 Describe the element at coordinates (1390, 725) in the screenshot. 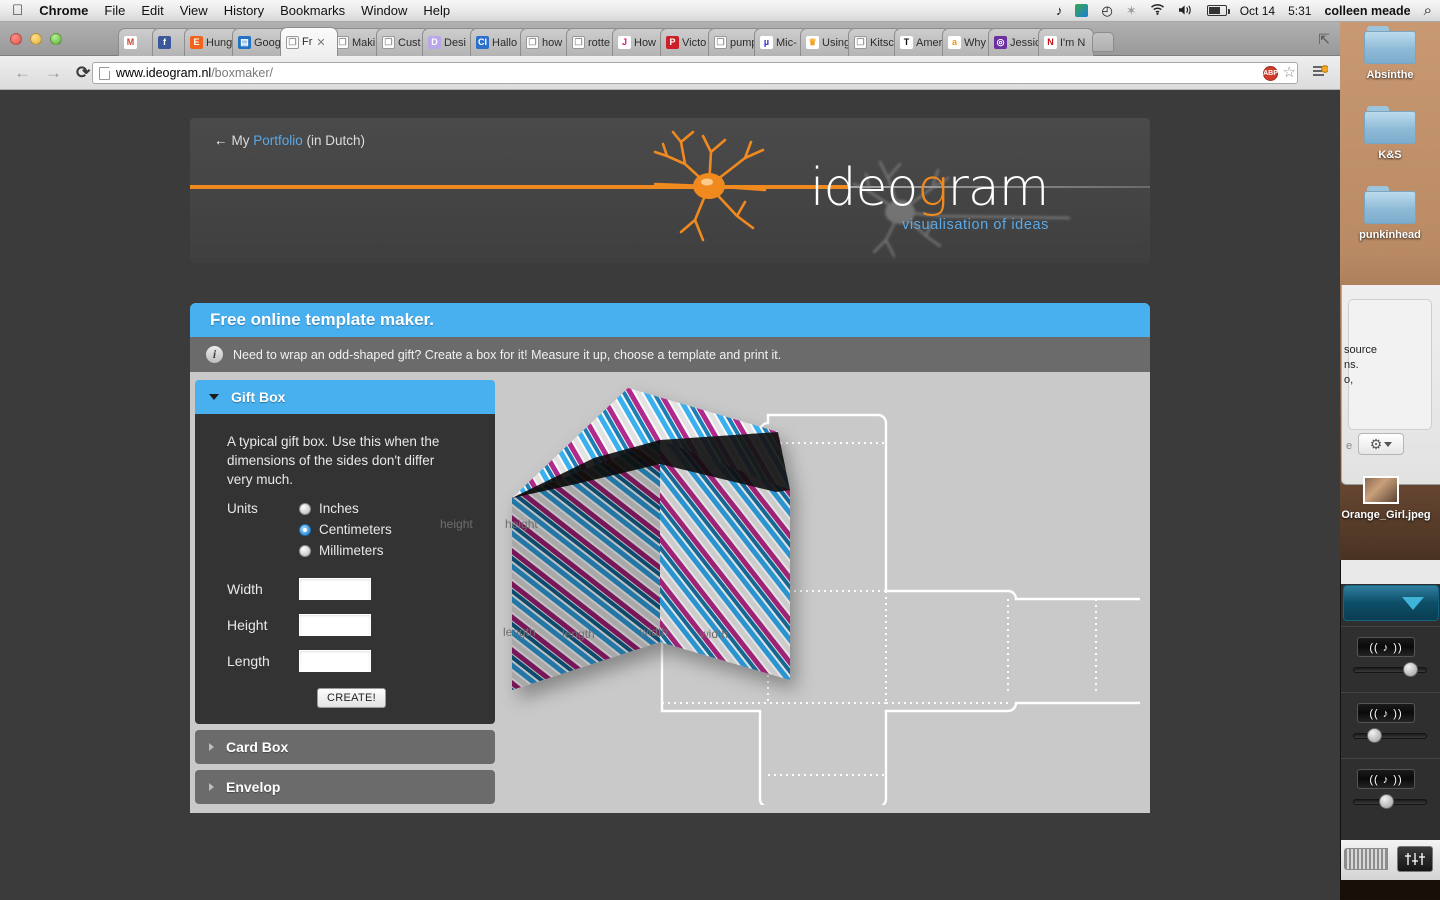

I see `mixer-channel-2: (( ♪ ))` at that location.